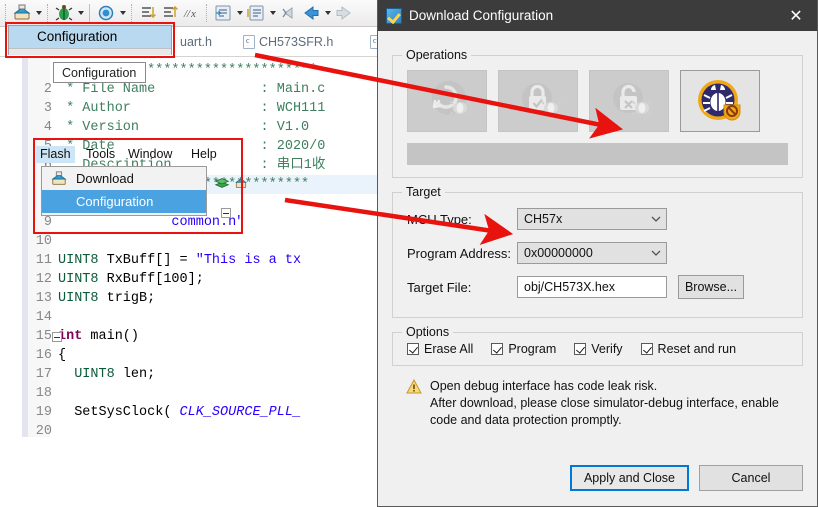 Image resolution: width=818 pixels, height=507 pixels. Describe the element at coordinates (64, 13) in the screenshot. I see `debug-bug-icon` at that location.